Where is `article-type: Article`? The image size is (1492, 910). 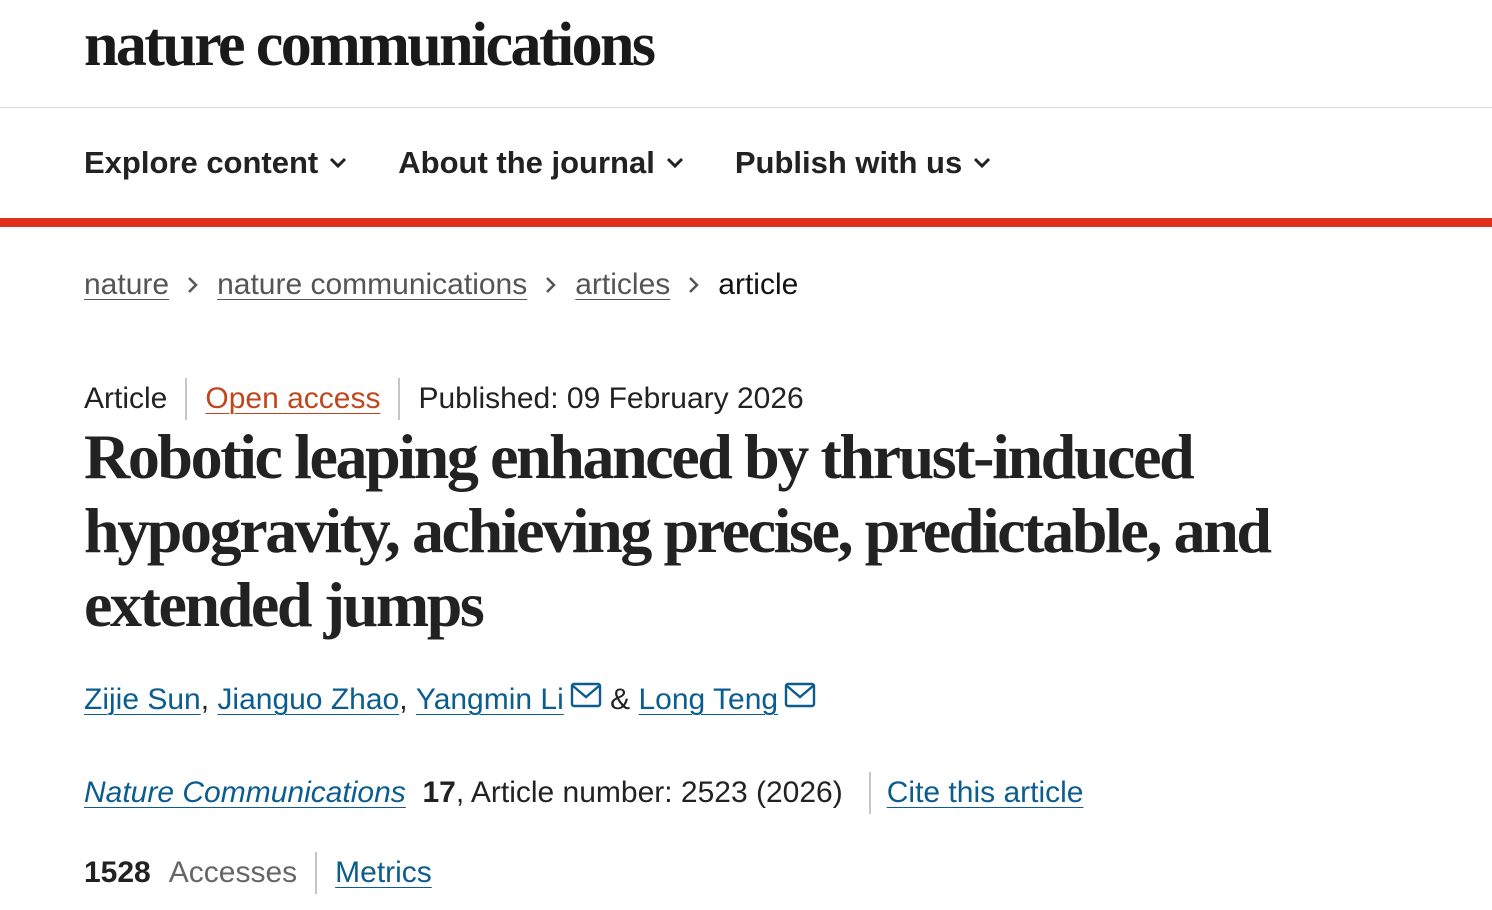
article-type: Article is located at coordinates (126, 398).